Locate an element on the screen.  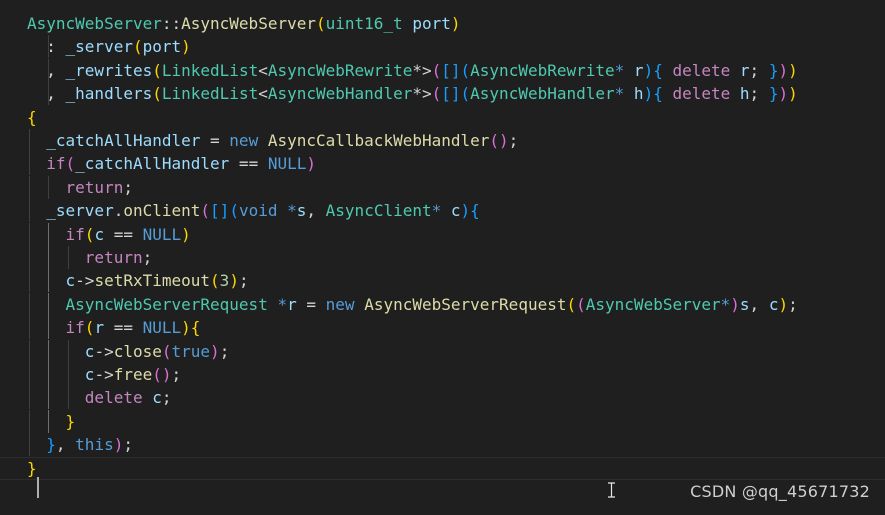
code-line: if(_catchAllHandler == NULL) is located at coordinates (442, 164).